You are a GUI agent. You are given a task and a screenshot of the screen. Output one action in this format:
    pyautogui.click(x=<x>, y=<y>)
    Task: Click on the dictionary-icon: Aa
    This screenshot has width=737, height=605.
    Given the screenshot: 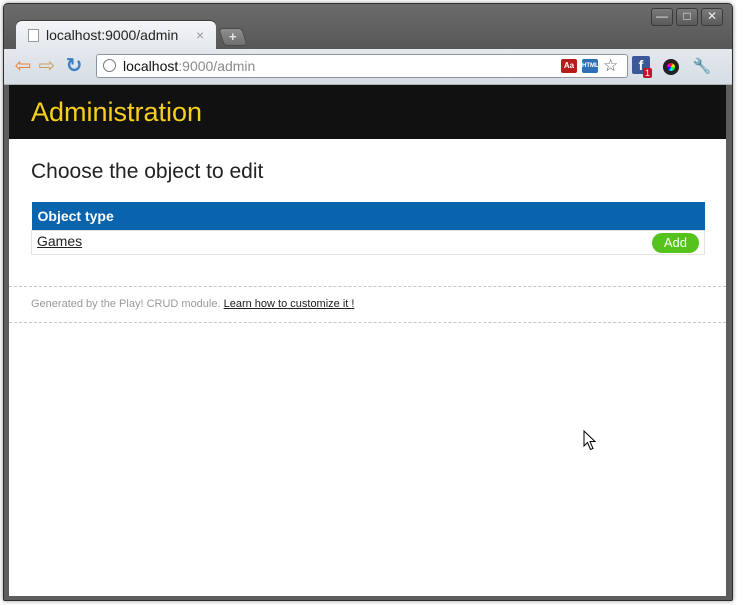 What is the action you would take?
    pyautogui.click(x=569, y=66)
    